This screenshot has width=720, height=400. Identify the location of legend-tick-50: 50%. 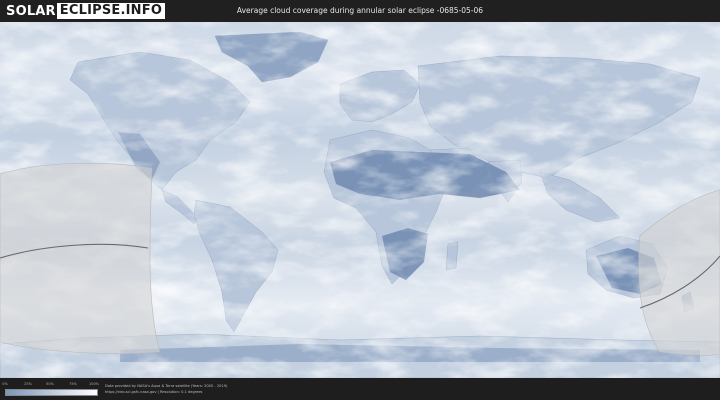
(50, 384).